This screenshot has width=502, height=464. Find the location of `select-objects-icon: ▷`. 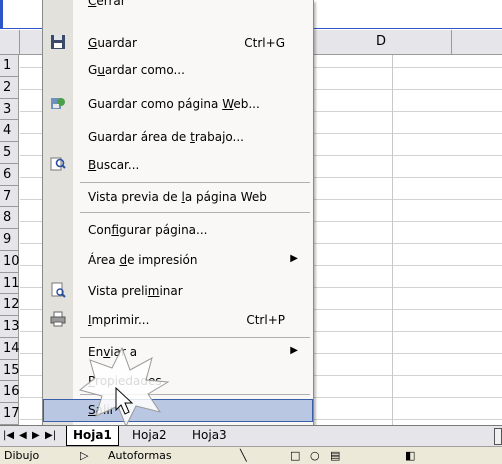

select-objects-icon: ▷ is located at coordinates (84, 455).